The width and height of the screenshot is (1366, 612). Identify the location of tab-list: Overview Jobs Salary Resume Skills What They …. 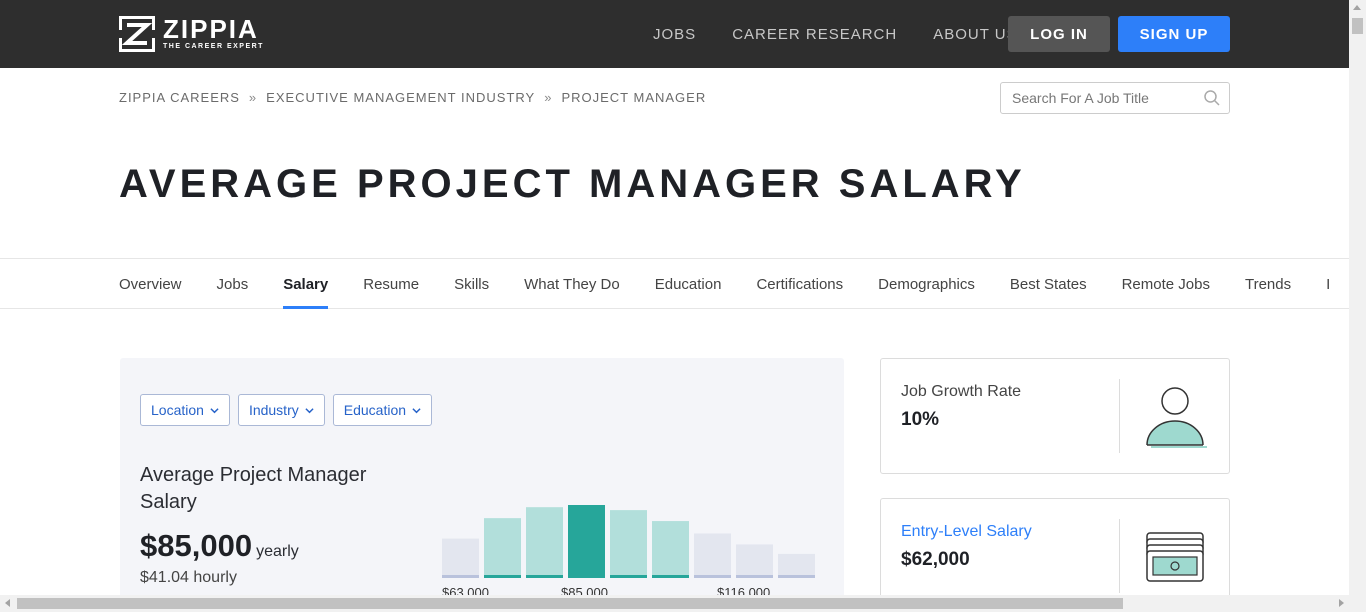
(742, 284).